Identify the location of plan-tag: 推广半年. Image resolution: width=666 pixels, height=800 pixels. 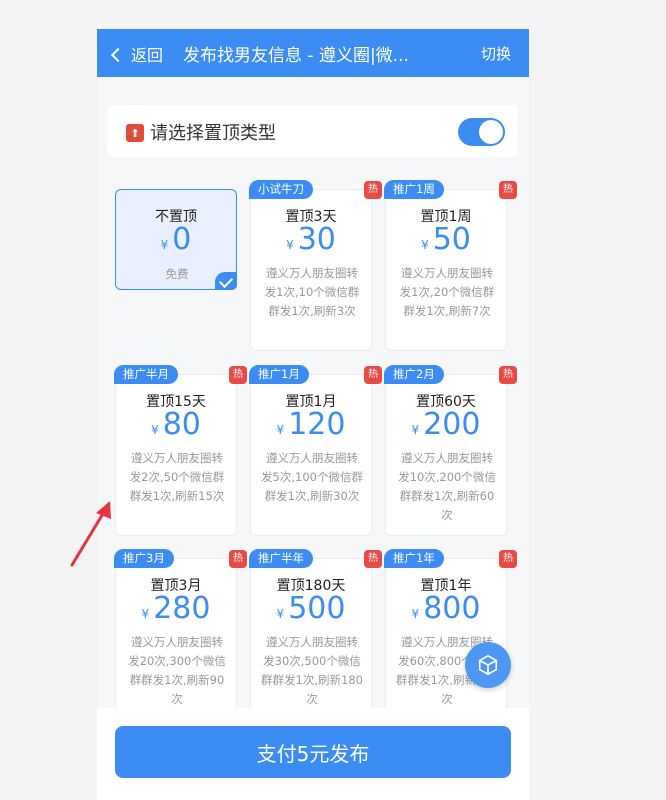
(281, 558).